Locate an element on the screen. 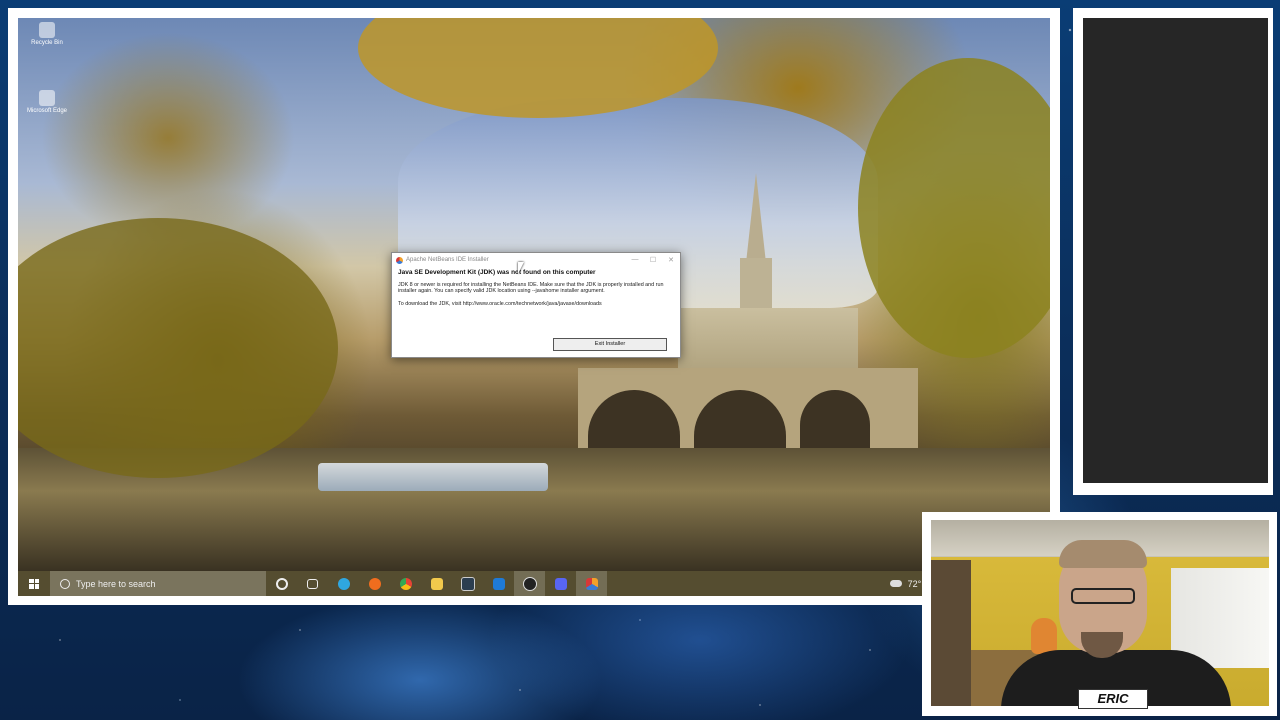 This screenshot has height=720, width=1280. terminal-icon is located at coordinates (467, 583).